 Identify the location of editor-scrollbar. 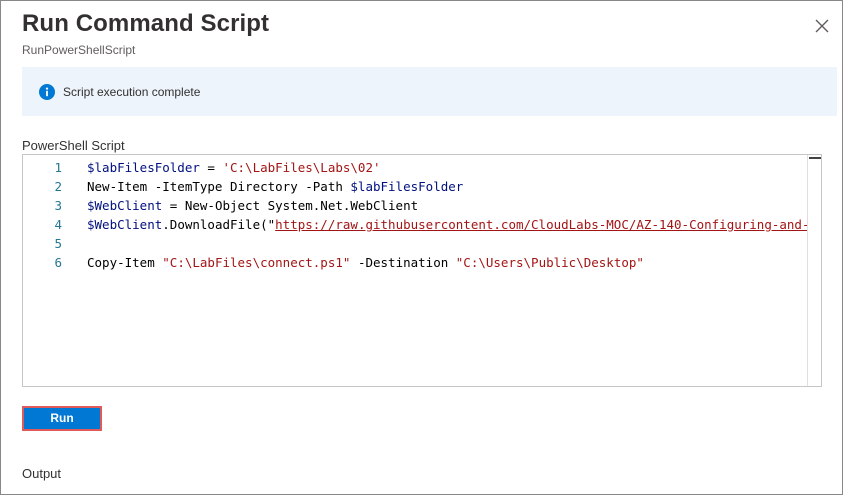
(814, 270).